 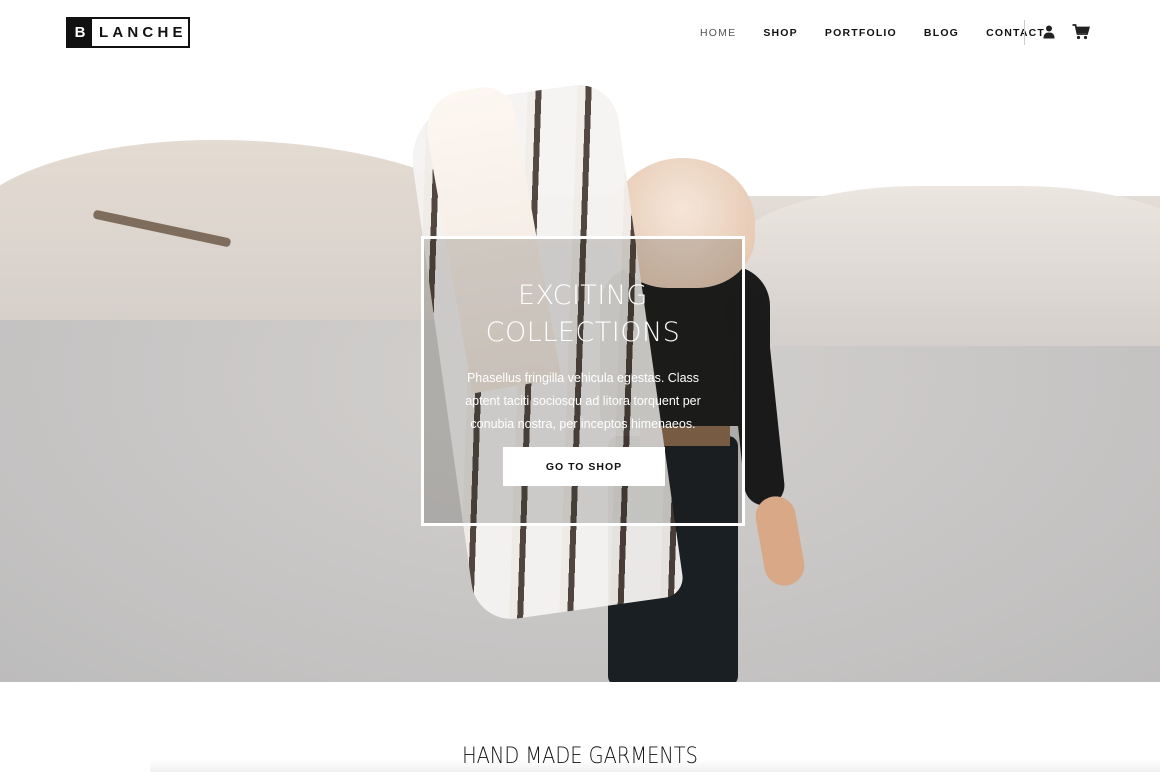 I want to click on nav-item-home: HOME, so click(x=718, y=33).